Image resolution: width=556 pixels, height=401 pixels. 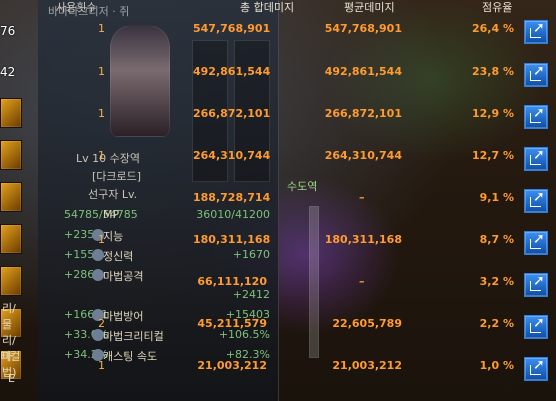 What do you see at coordinates (363, 155) in the screenshot?
I see `average-damage: 264,310,744` at bounding box center [363, 155].